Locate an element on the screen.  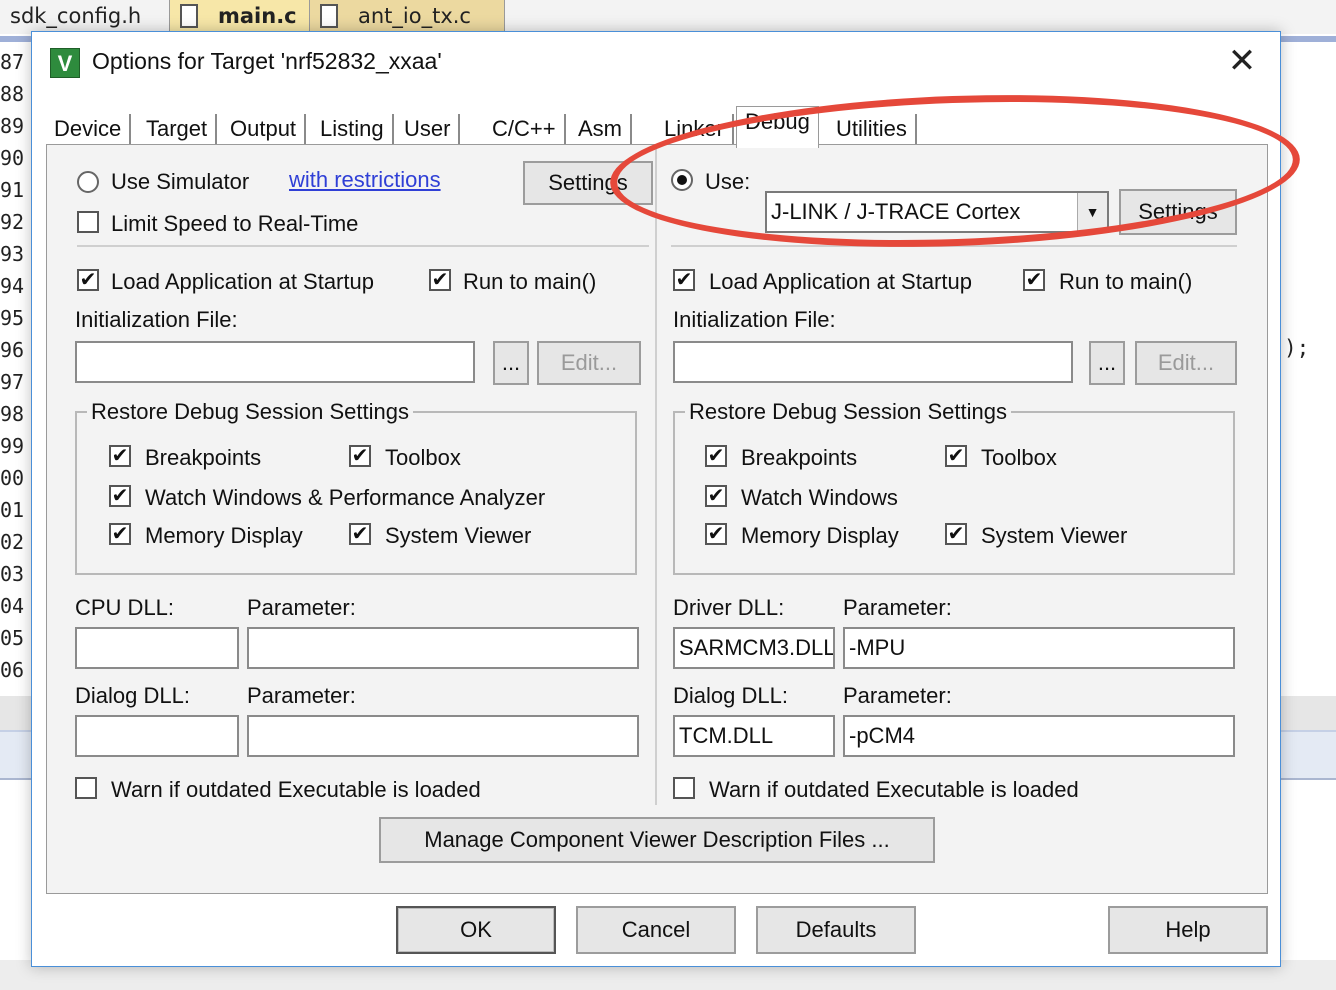
right-run-to-main-checkbox: ✔ is located at coordinates (1034, 280).